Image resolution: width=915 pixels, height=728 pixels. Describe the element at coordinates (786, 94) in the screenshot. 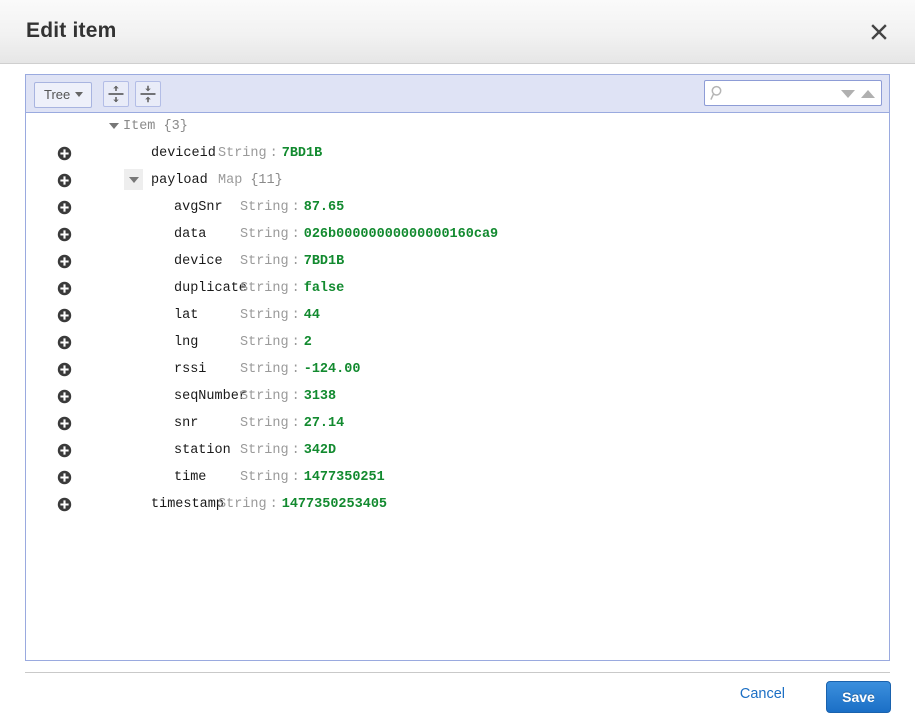

I see `search-input` at that location.